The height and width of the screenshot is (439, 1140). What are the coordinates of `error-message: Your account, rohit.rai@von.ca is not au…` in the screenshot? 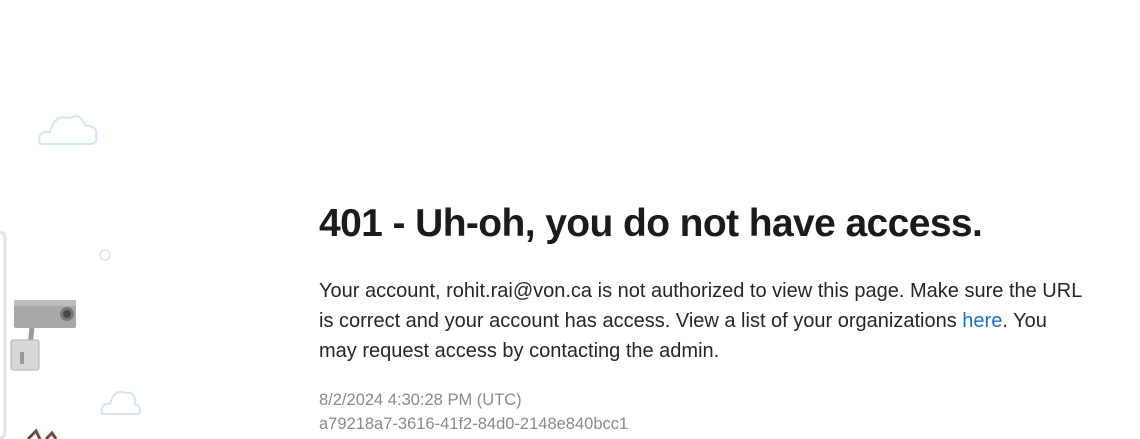 It's located at (704, 321).